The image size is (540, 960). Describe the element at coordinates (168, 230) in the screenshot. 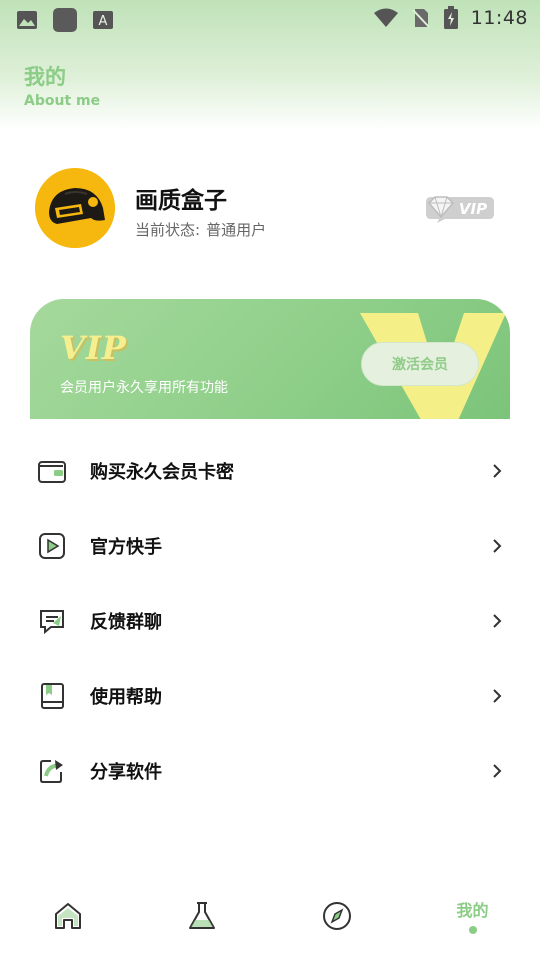

I see `status-label: 当前状态:` at that location.